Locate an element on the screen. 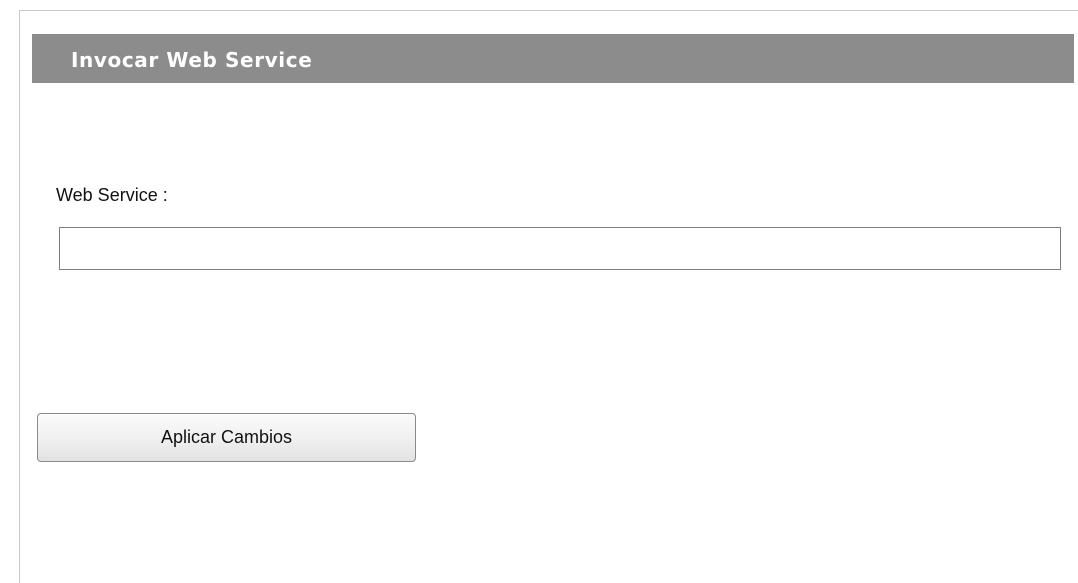 This screenshot has width=1078, height=583. web-service-label: Web Service : is located at coordinates (112, 195).